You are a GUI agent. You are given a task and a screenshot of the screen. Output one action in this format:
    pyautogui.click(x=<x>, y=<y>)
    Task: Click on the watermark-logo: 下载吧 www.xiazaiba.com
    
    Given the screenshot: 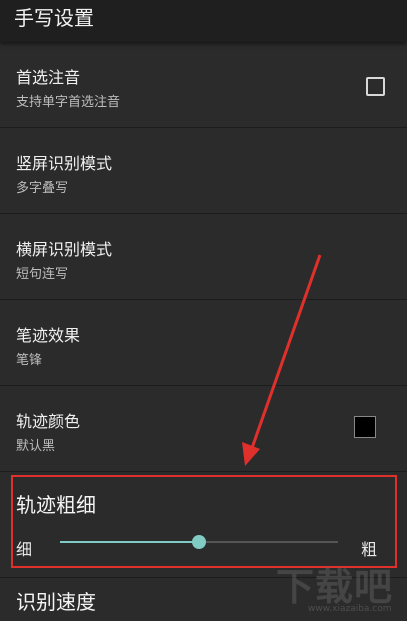 What is the action you would take?
    pyautogui.click(x=338, y=586)
    